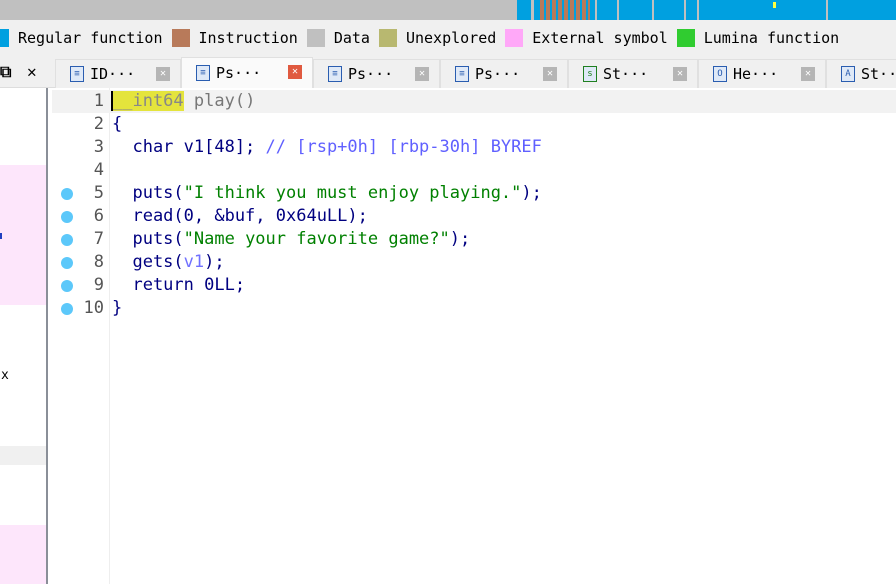 This screenshot has width=896, height=584. I want to click on string-literal: "I think you must enjoy playing.", so click(352, 193).